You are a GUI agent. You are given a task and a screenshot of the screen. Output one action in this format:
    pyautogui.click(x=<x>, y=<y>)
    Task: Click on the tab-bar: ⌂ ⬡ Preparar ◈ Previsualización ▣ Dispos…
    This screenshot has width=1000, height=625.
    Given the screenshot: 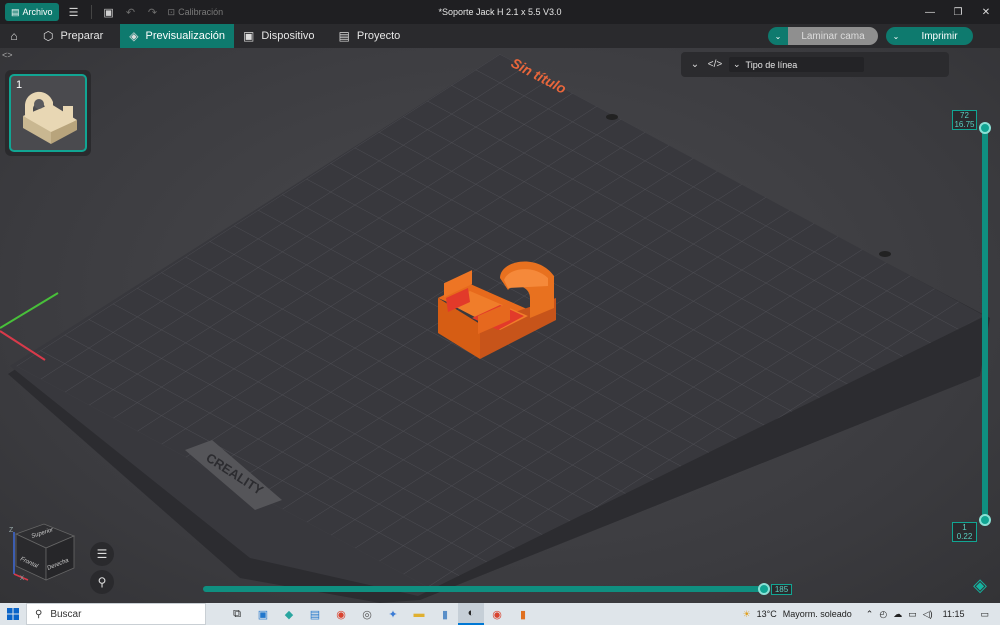 What is the action you would take?
    pyautogui.click(x=500, y=36)
    